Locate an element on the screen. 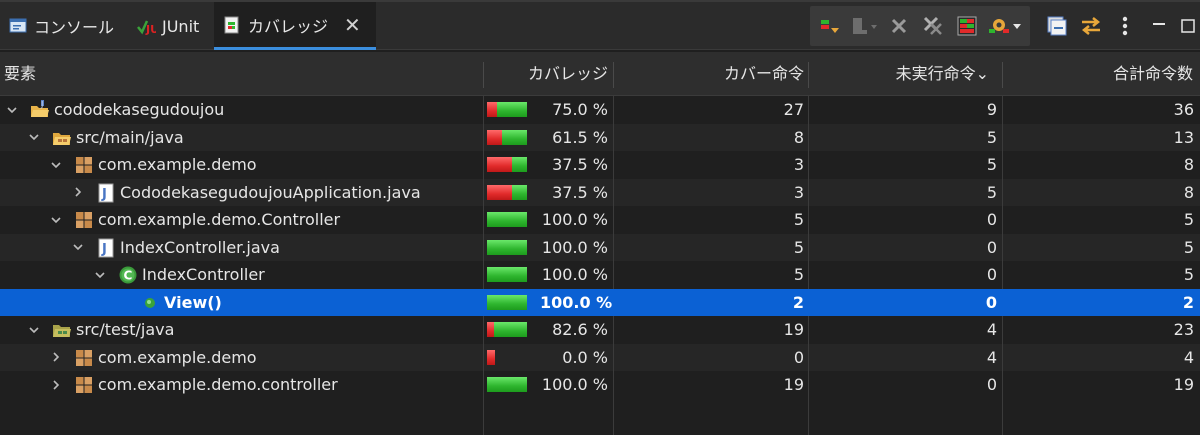  column-header-missed: 未実行命令⌄ is located at coordinates (899, 74).